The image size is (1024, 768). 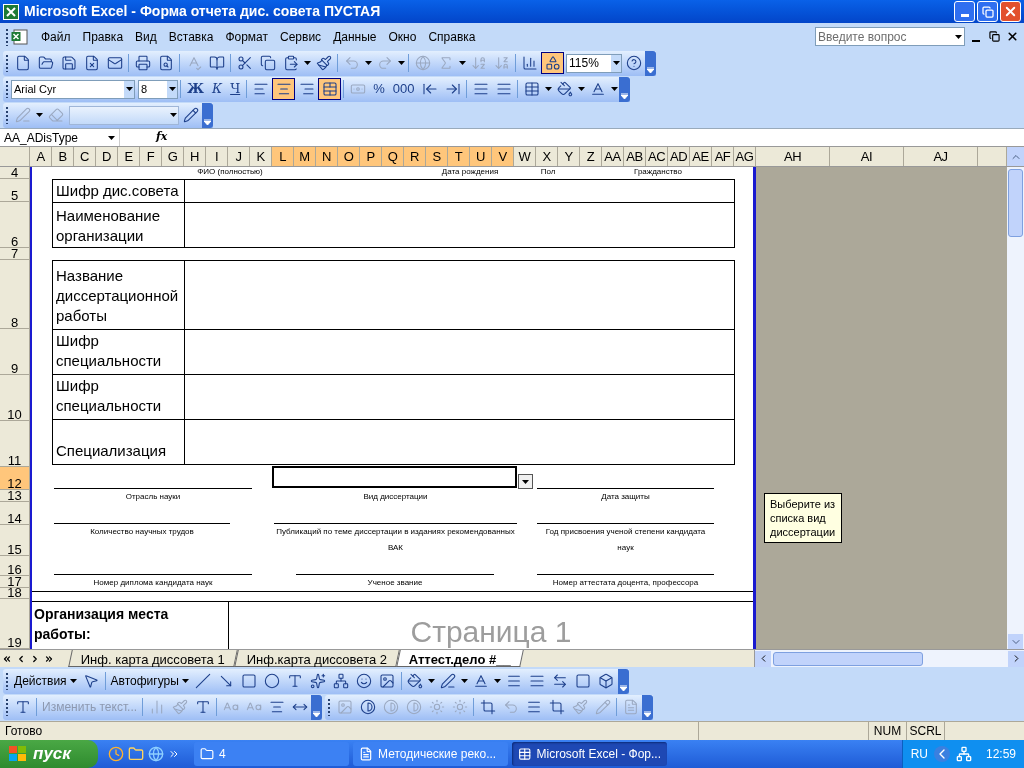 I want to click on column-header: O, so click(x=349, y=156).